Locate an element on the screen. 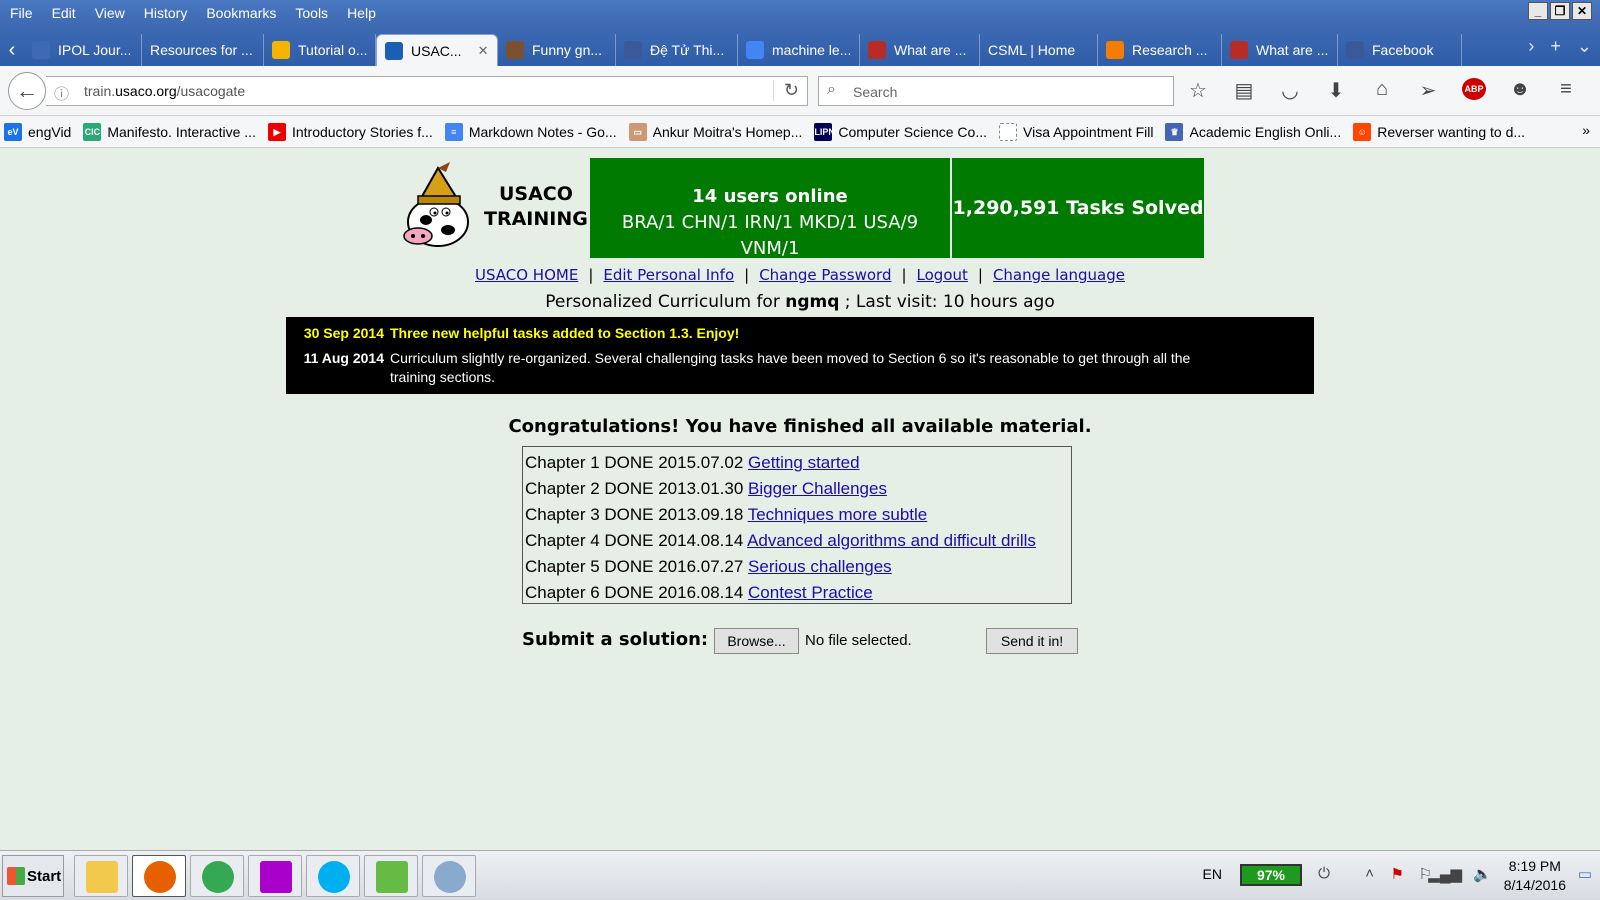 The width and height of the screenshot is (1600, 900). logo-line-usaco: USACO is located at coordinates (535, 194).